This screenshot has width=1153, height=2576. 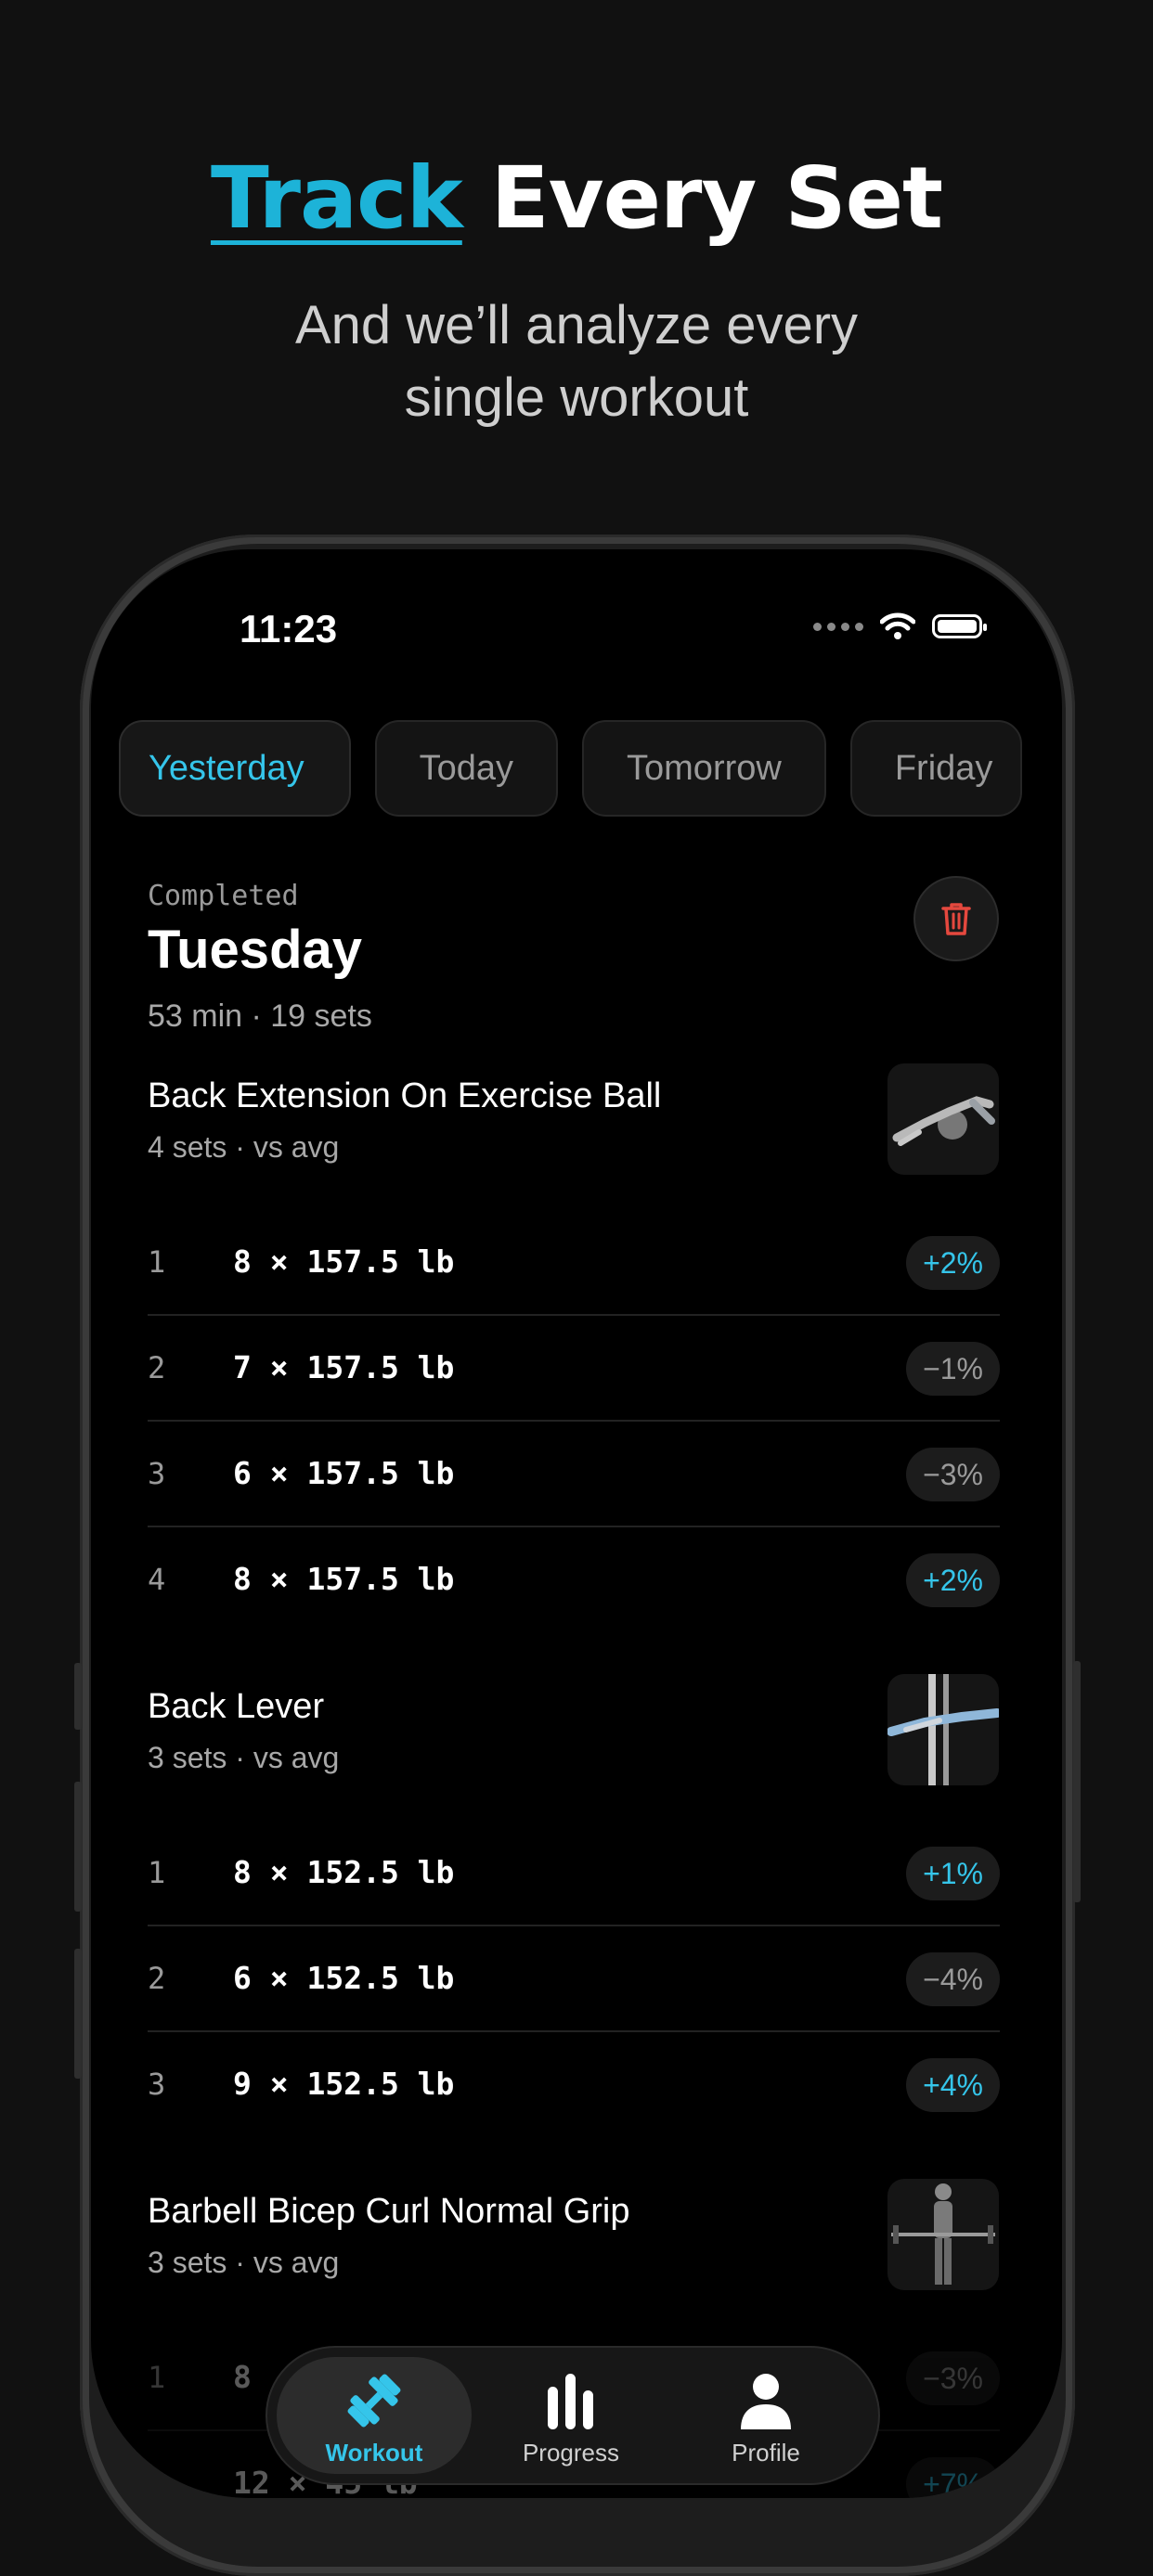 I want to click on set-value: 7 × 157.5 lb, so click(x=344, y=1367).